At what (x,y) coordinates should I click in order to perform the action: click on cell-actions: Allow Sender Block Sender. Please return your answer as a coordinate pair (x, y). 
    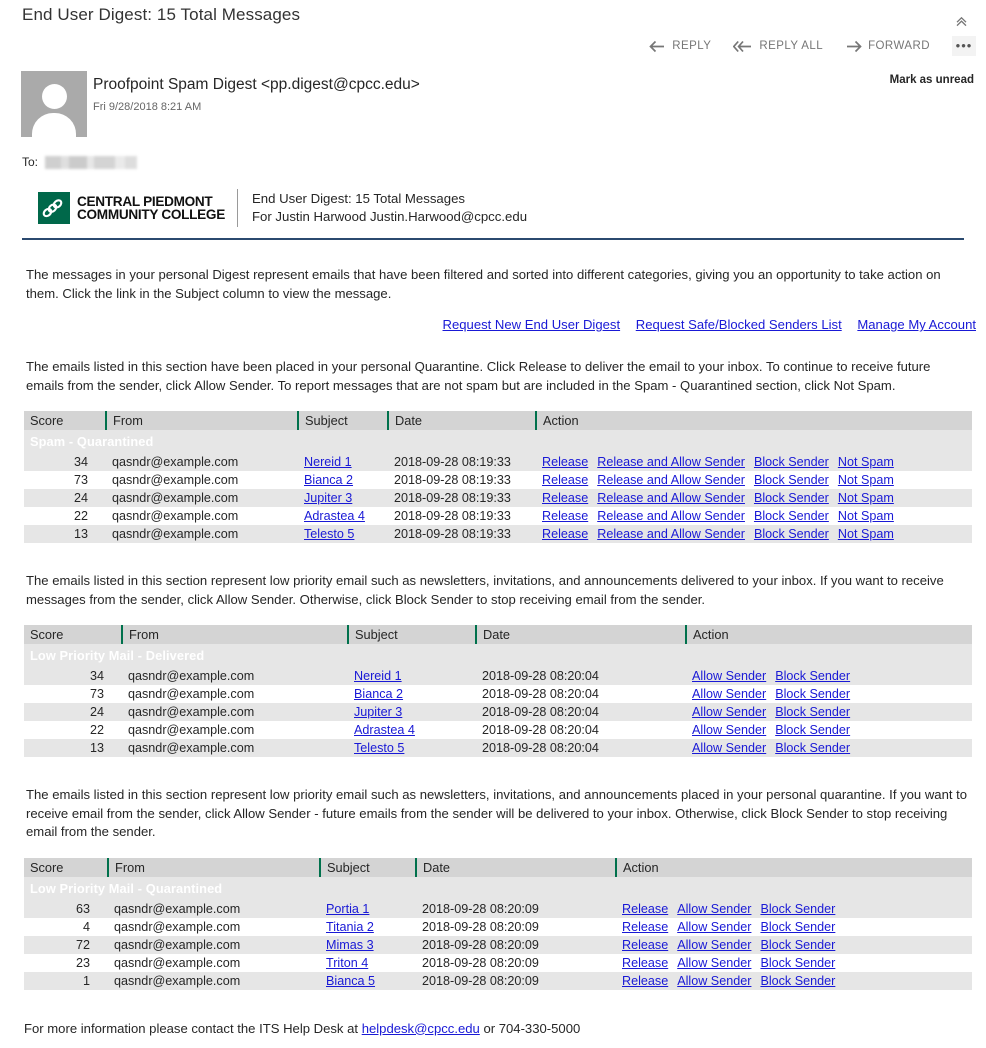
    Looking at the image, I should click on (829, 676).